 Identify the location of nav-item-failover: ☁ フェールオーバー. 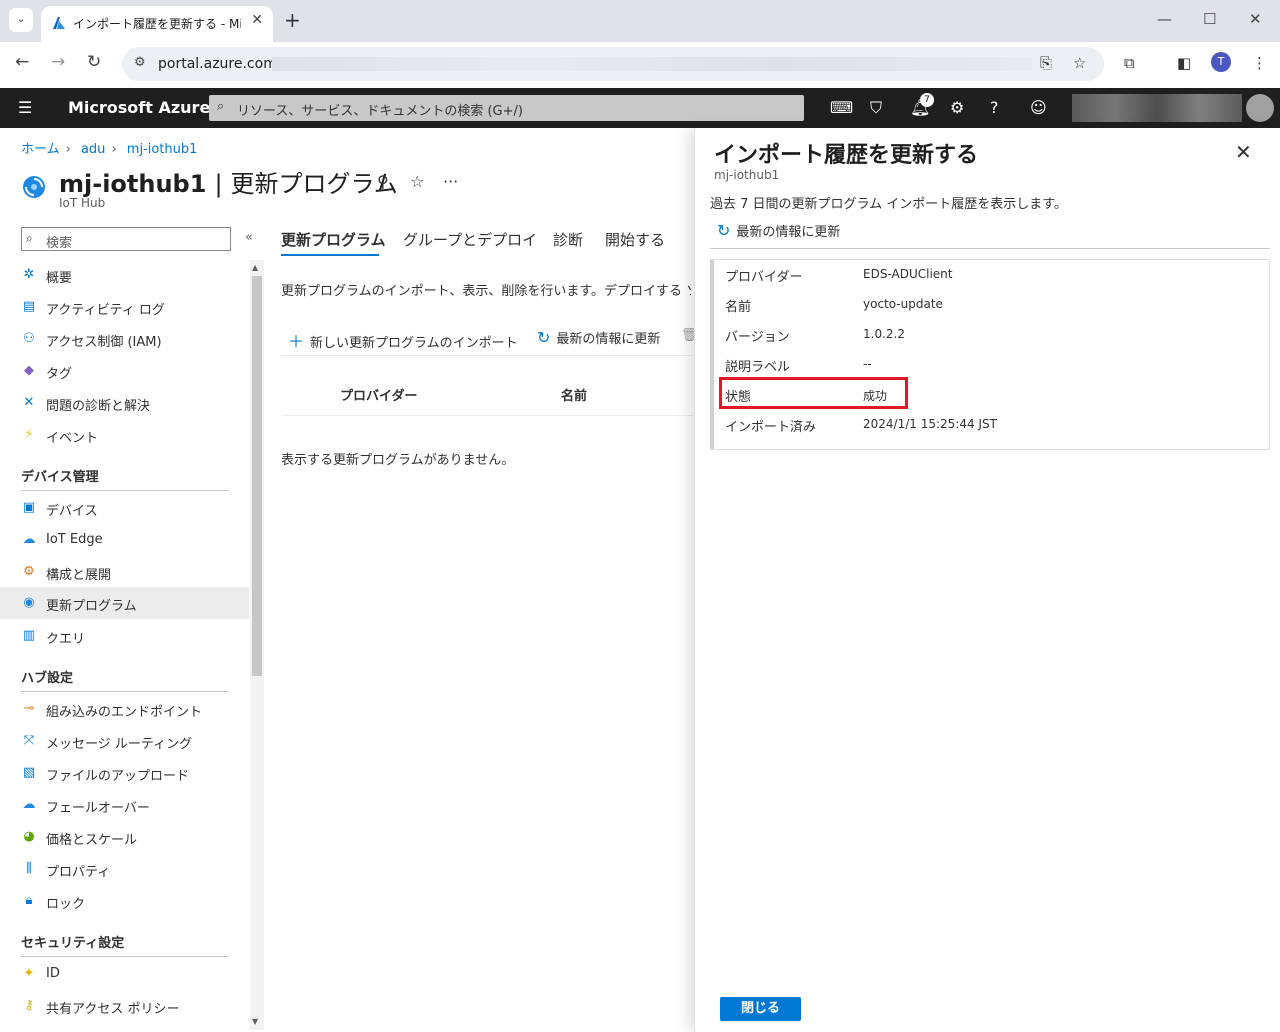
(124, 805).